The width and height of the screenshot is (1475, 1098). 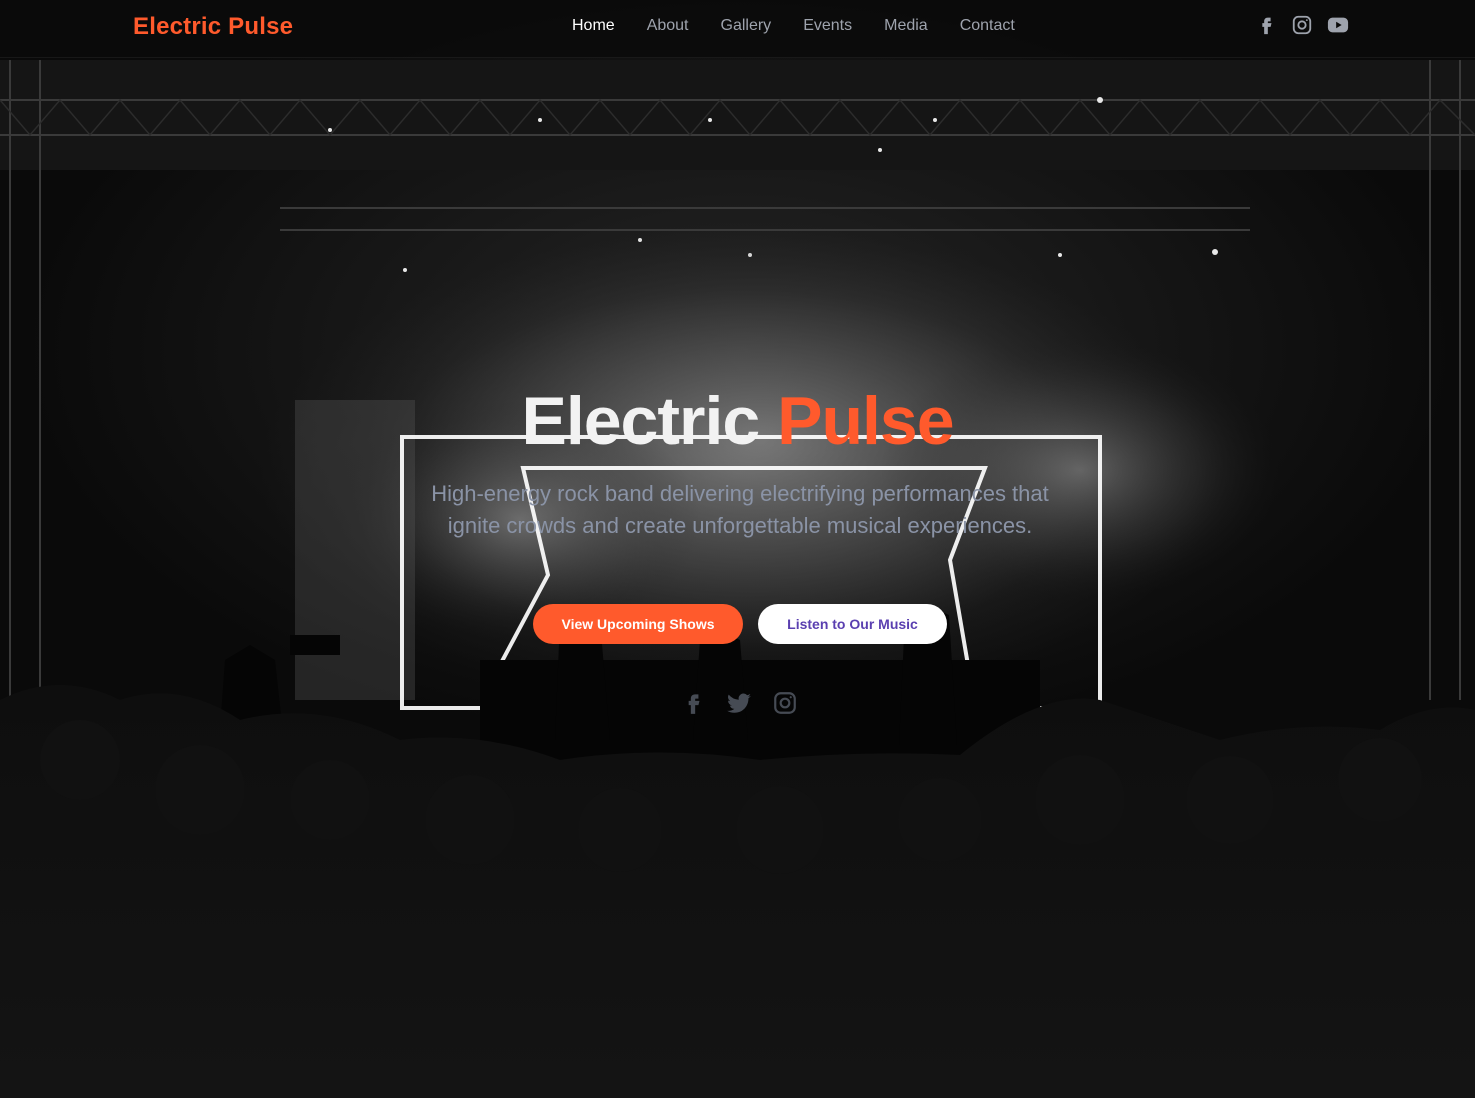 I want to click on view-upcoming-shows-button: View Upcoming Shows, so click(x=638, y=624).